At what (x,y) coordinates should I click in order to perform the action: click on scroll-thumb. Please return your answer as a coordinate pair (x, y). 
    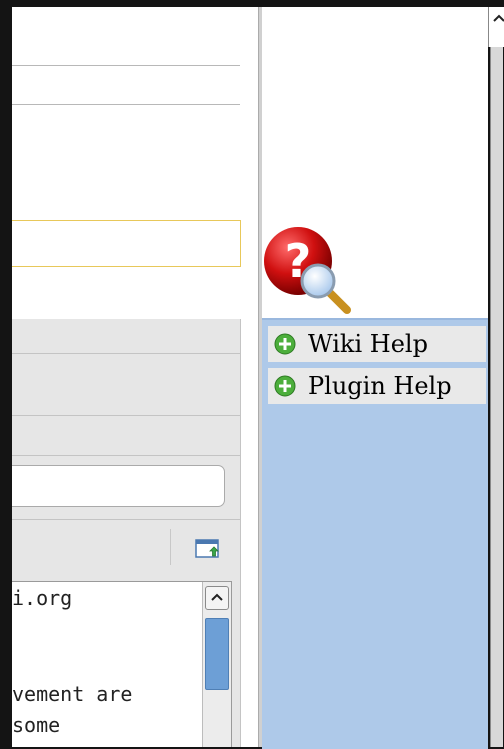
    Looking at the image, I should click on (217, 654).